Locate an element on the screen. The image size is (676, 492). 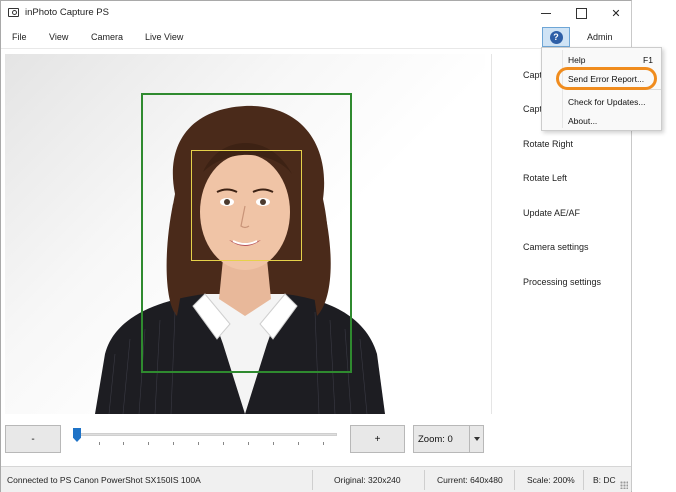
status-scale: Scale: 200% is located at coordinates (551, 480).